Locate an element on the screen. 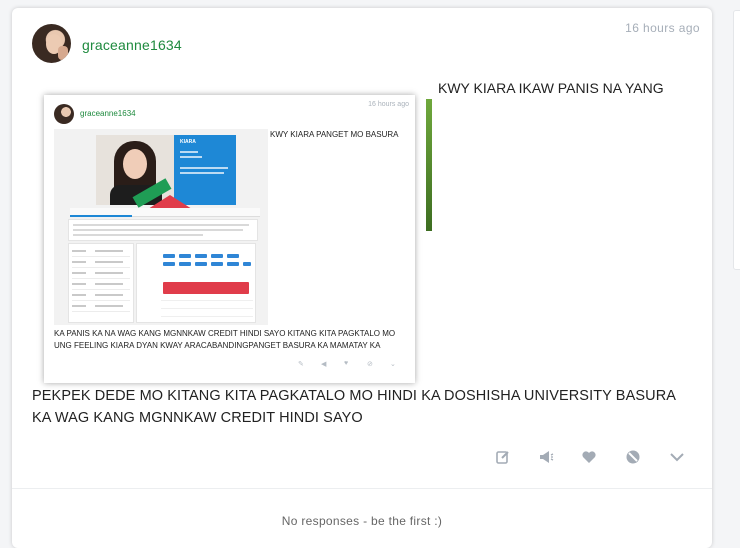 This screenshot has width=740, height=548. announce-icon: ◀ is located at coordinates (324, 364).